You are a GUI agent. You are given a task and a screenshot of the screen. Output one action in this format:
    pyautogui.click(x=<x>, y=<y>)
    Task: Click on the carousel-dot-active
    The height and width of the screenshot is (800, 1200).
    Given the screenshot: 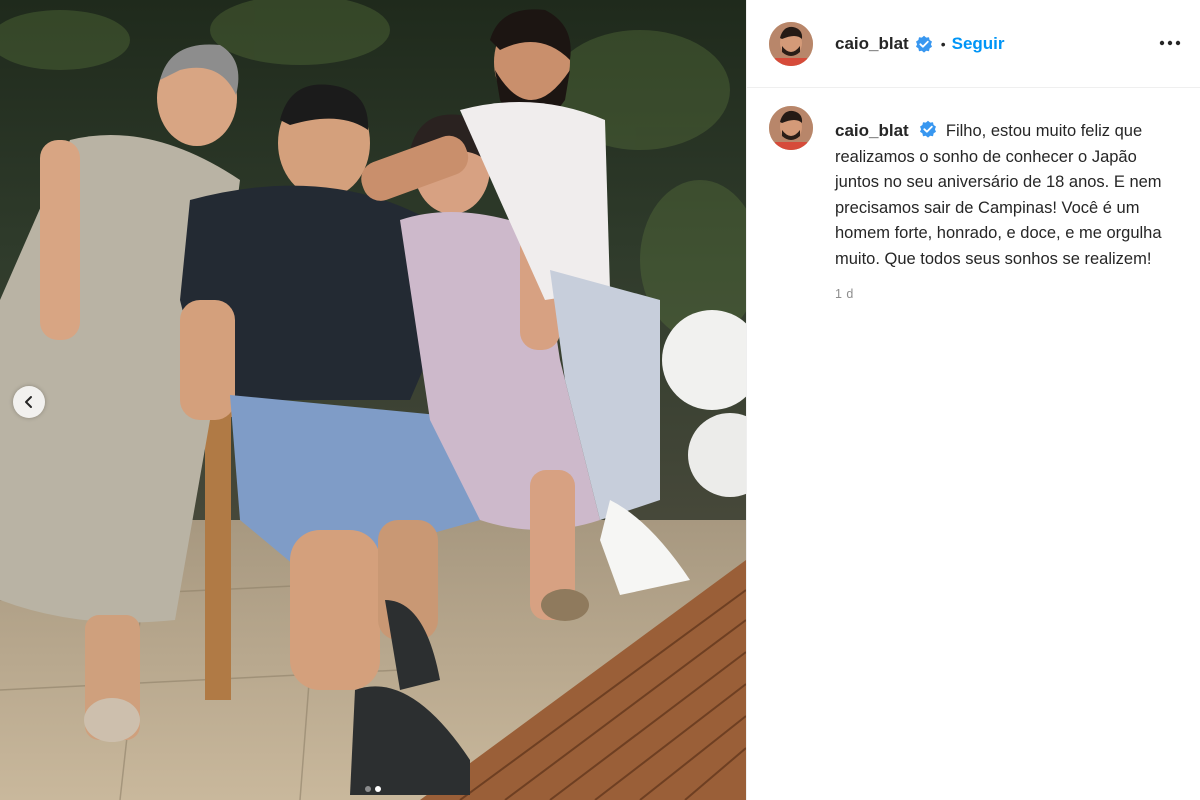 What is the action you would take?
    pyautogui.click(x=378, y=789)
    